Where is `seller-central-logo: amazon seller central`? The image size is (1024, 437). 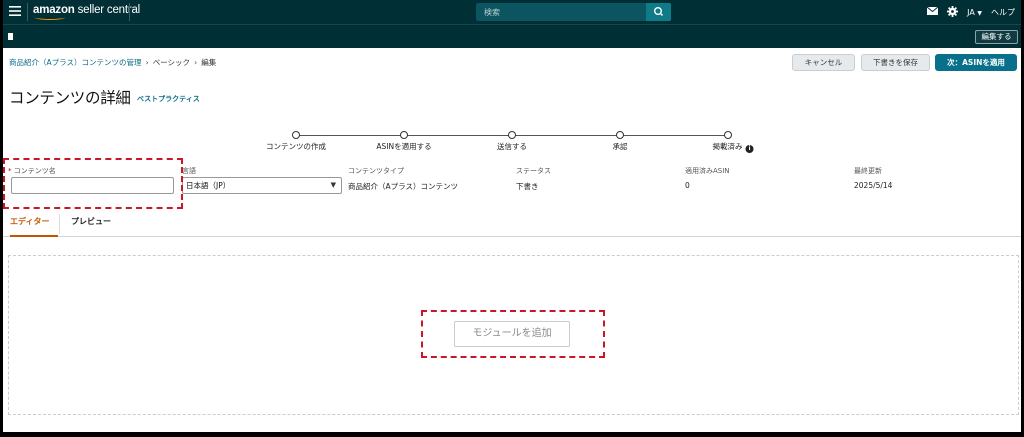 seller-central-logo: amazon seller central is located at coordinates (87, 11).